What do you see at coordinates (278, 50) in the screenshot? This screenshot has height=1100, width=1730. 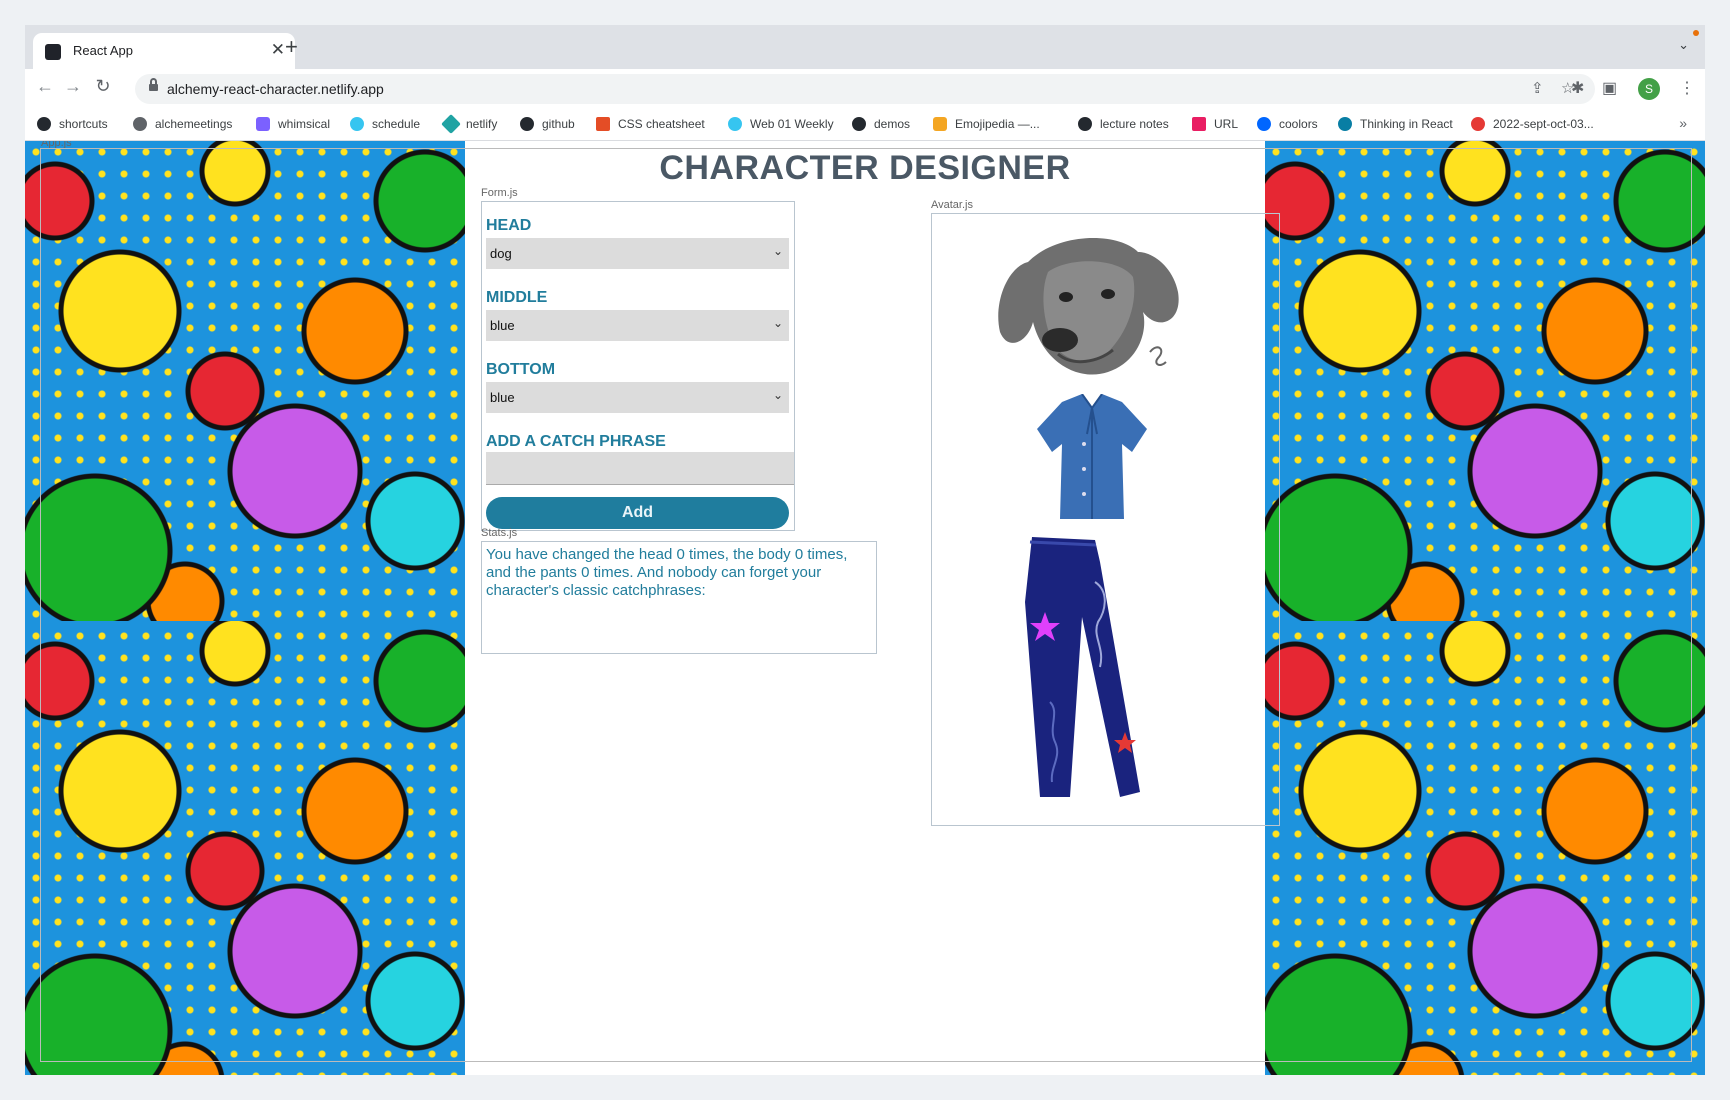 I see `close-icon: ✕` at bounding box center [278, 50].